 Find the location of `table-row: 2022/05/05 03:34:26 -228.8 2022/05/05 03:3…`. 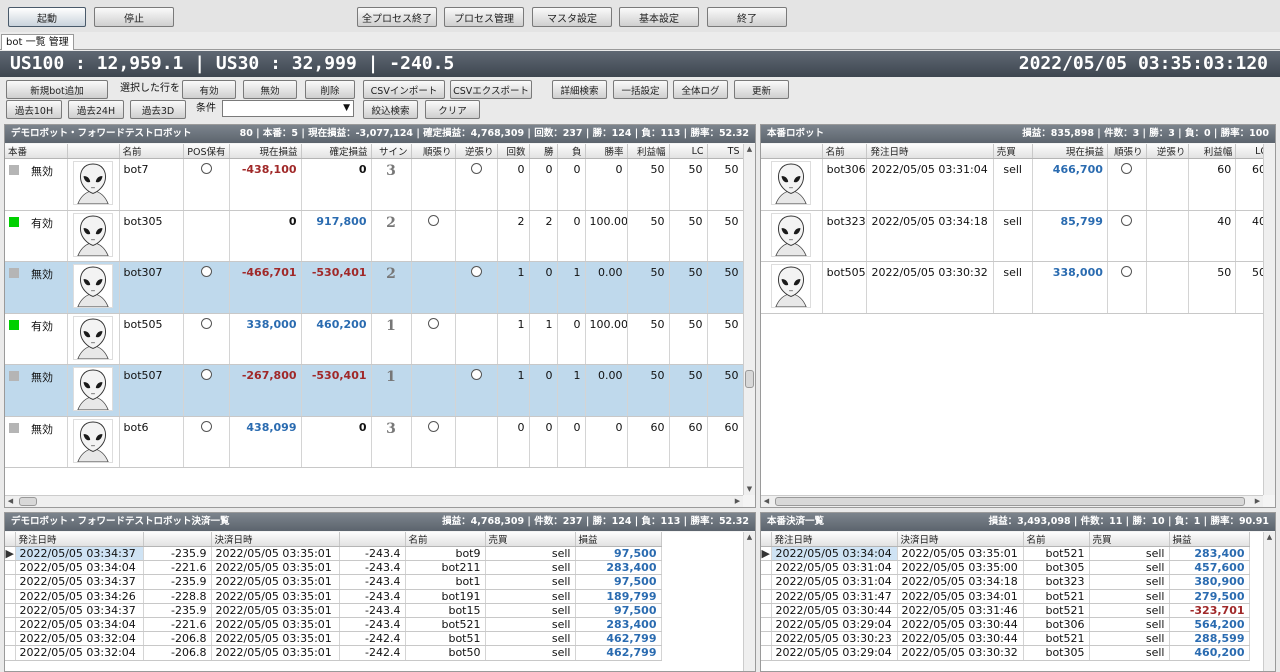

table-row: 2022/05/05 03:34:26 -228.8 2022/05/05 03:3… is located at coordinates (333, 596).